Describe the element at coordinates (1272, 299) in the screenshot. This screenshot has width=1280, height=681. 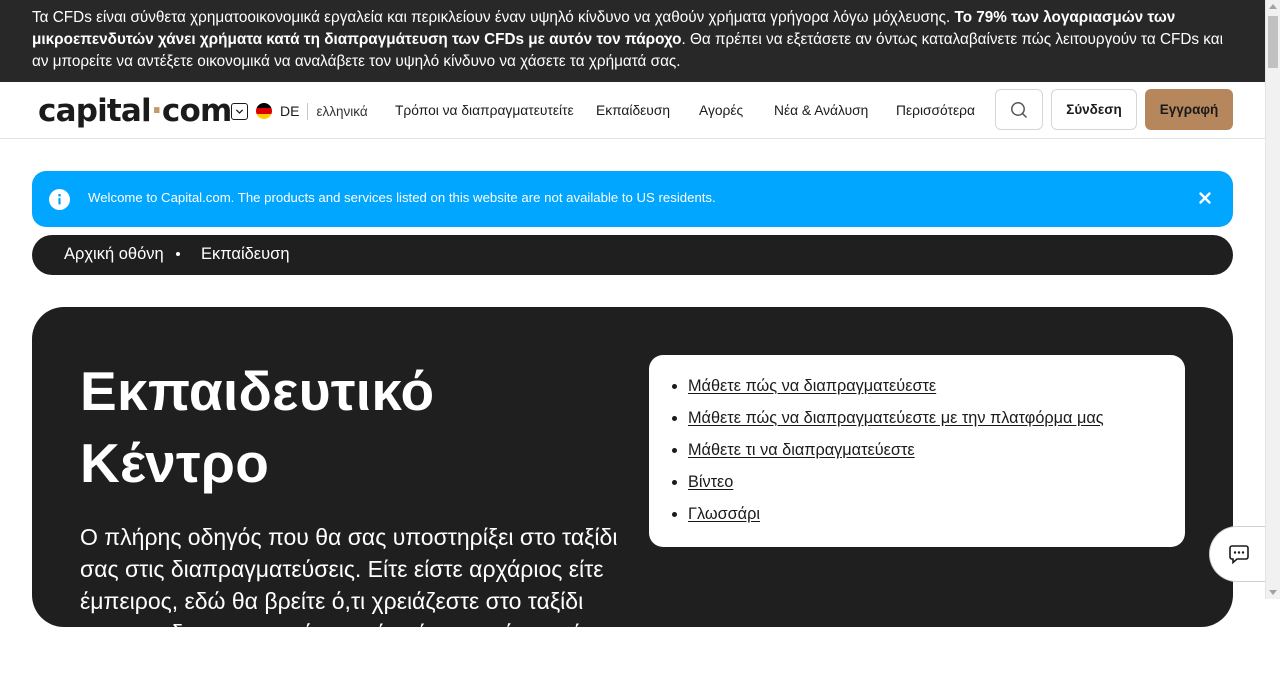
I see `page-scrollbar` at that location.